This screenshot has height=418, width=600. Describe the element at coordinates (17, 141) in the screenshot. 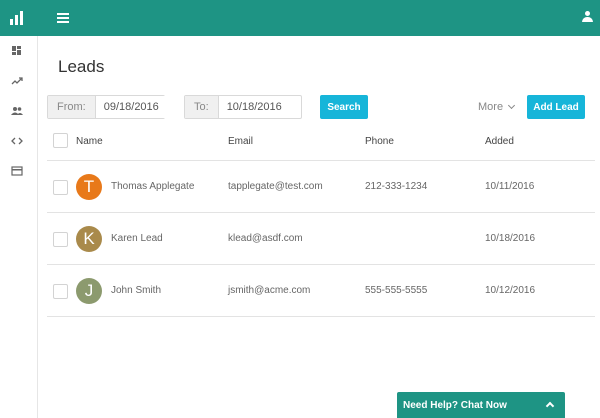

I see `code-icon` at that location.